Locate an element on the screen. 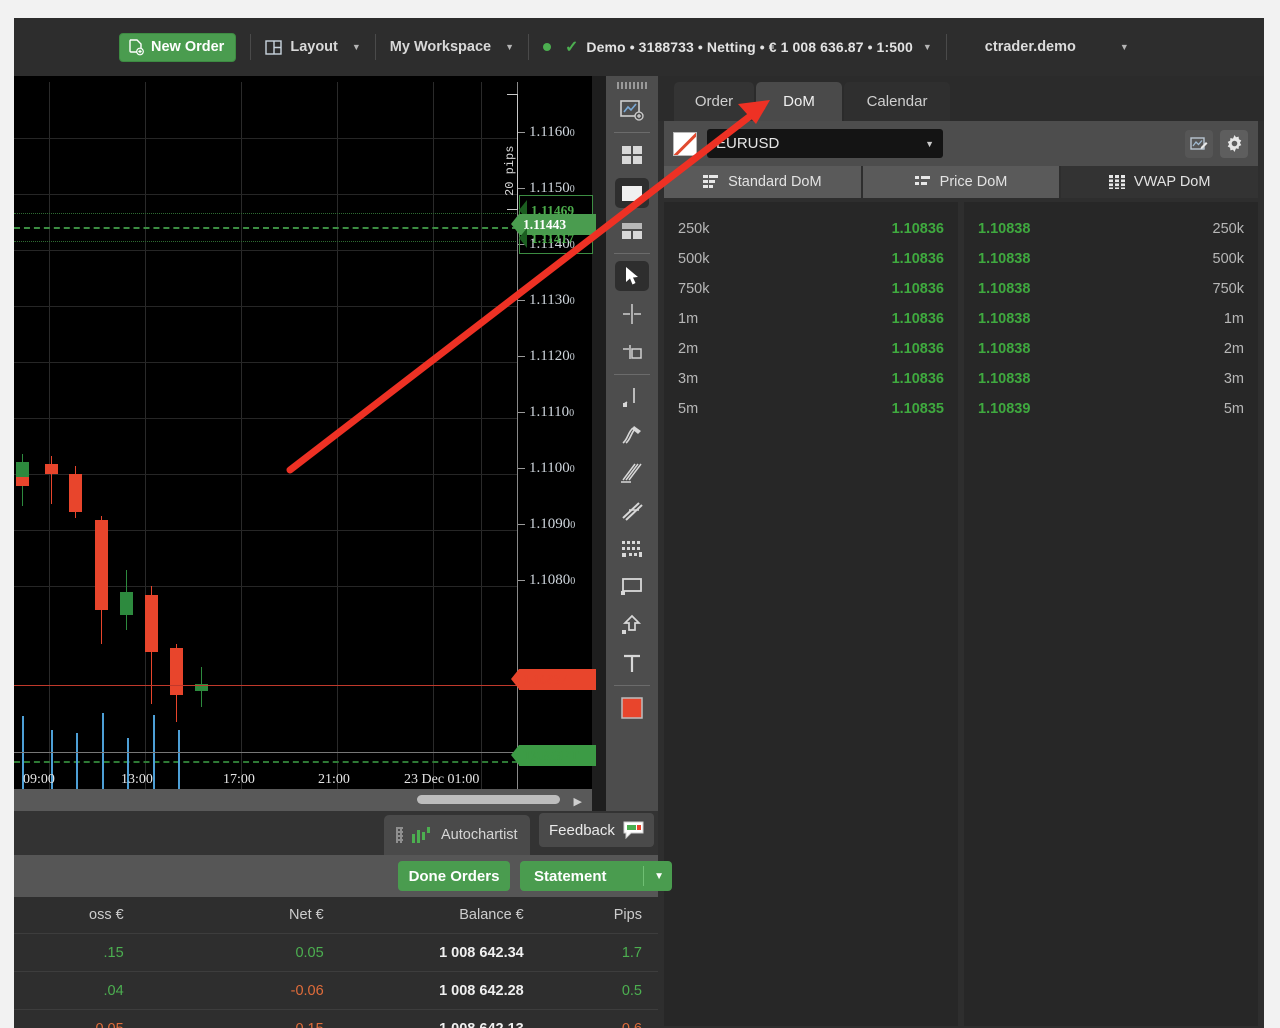 The width and height of the screenshot is (1280, 1028). dom-ask-row: 1.10838 250k is located at coordinates (1111, 229).